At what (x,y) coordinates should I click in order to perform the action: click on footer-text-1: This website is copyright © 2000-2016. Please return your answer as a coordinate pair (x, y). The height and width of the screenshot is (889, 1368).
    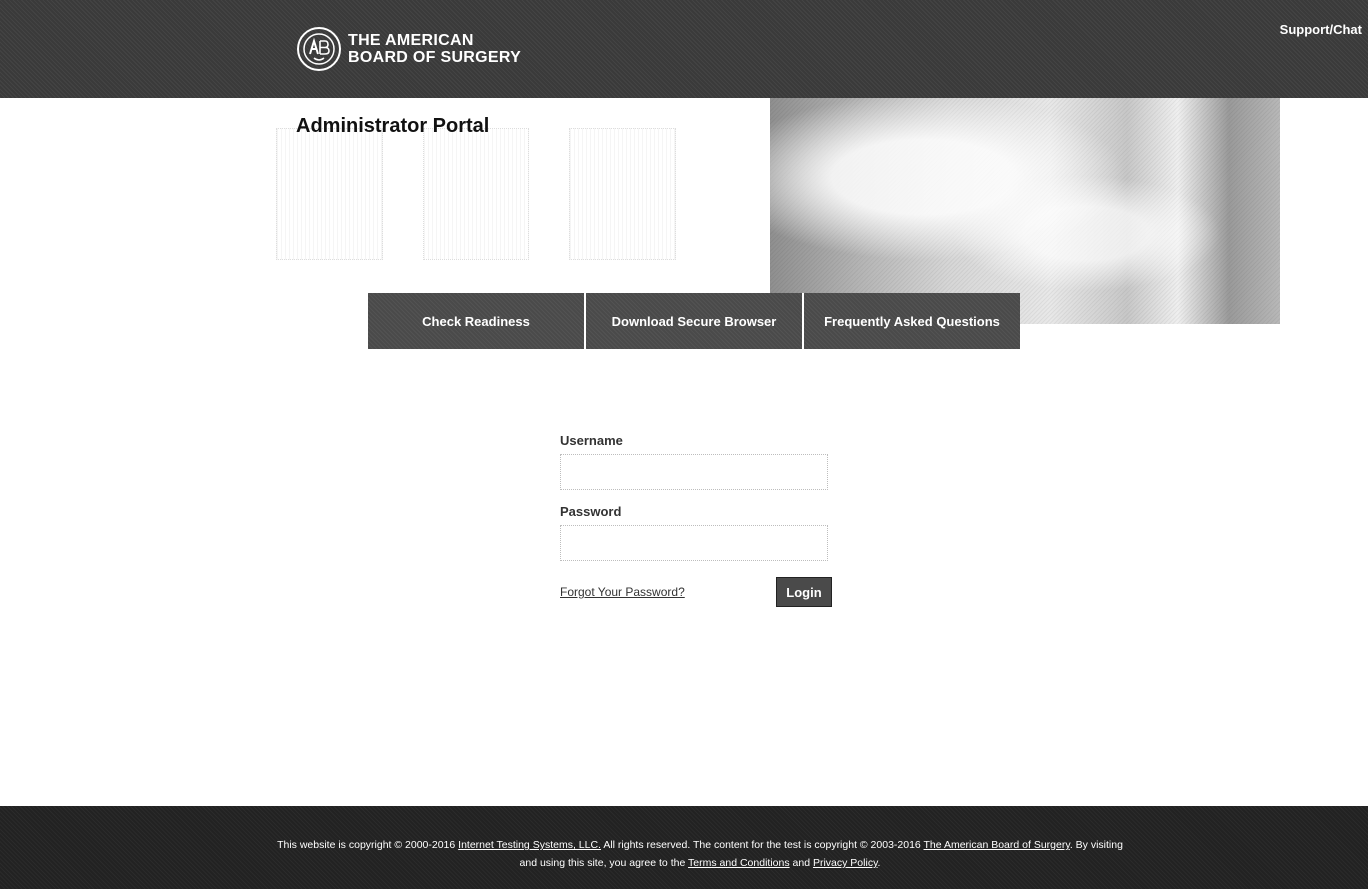
    Looking at the image, I should click on (366, 845).